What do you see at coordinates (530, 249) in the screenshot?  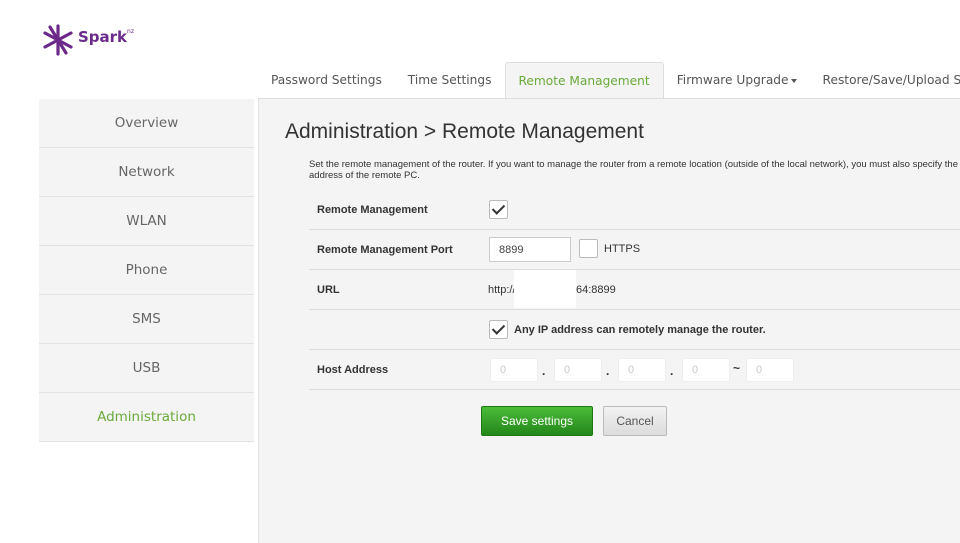 I see `remote-port-input` at bounding box center [530, 249].